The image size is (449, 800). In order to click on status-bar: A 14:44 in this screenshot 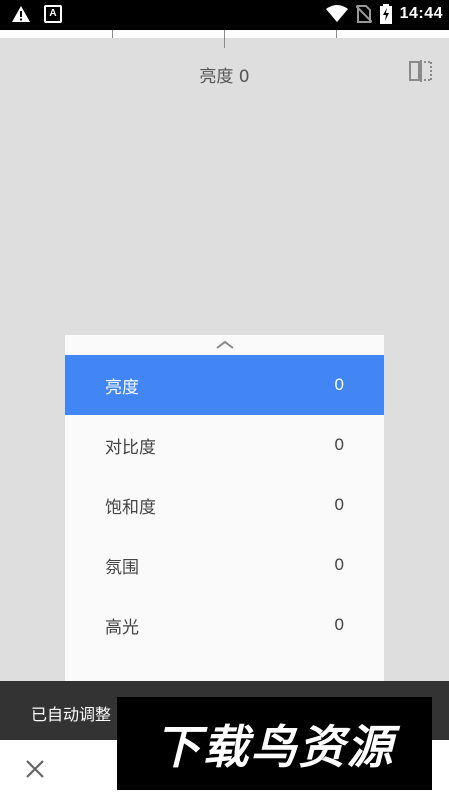, I will do `click(224, 15)`.